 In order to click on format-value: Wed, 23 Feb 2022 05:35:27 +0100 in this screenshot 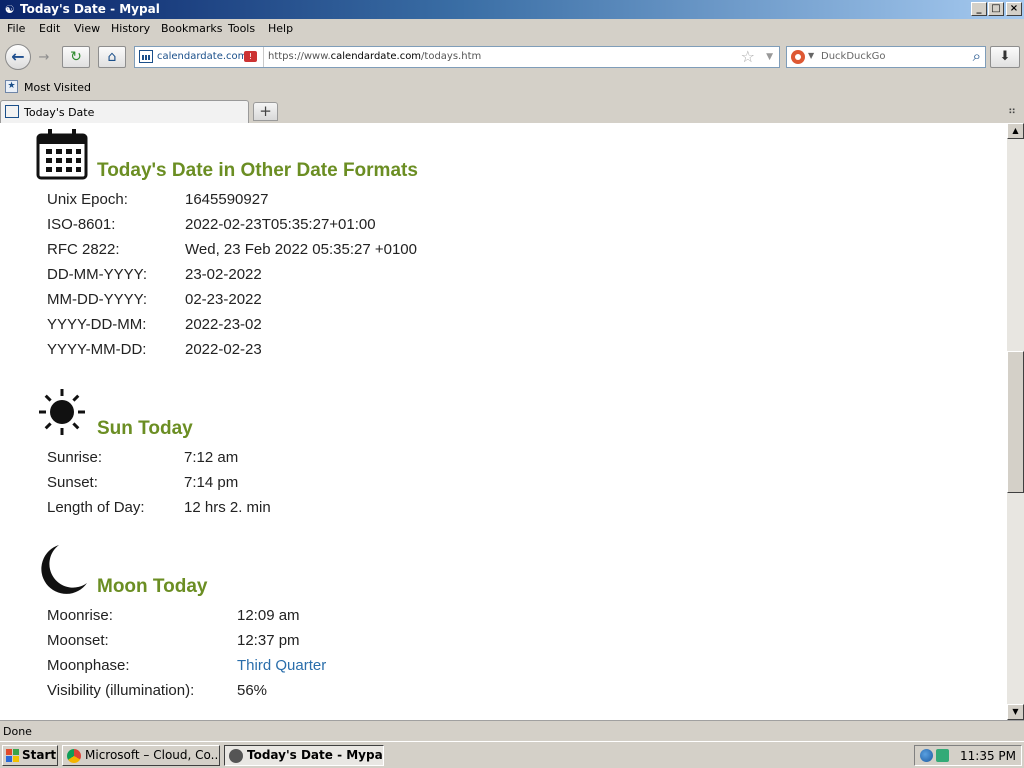, I will do `click(301, 249)`.